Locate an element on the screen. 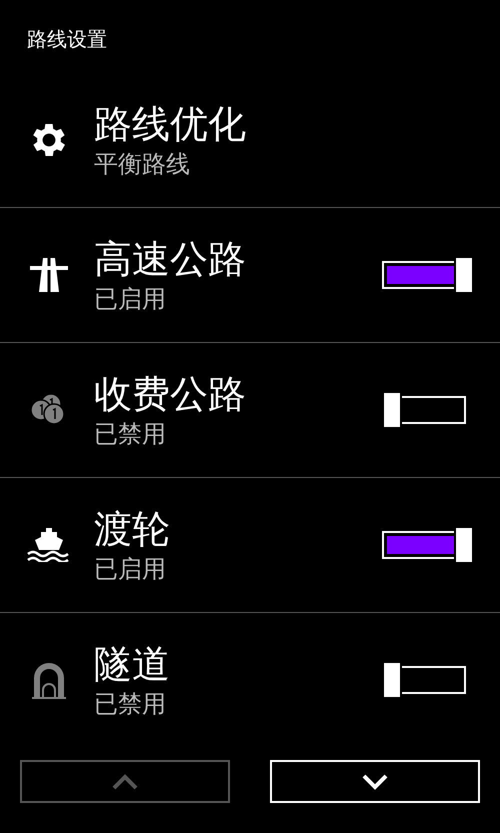  setting-label: 高速公路 is located at coordinates (170, 259).